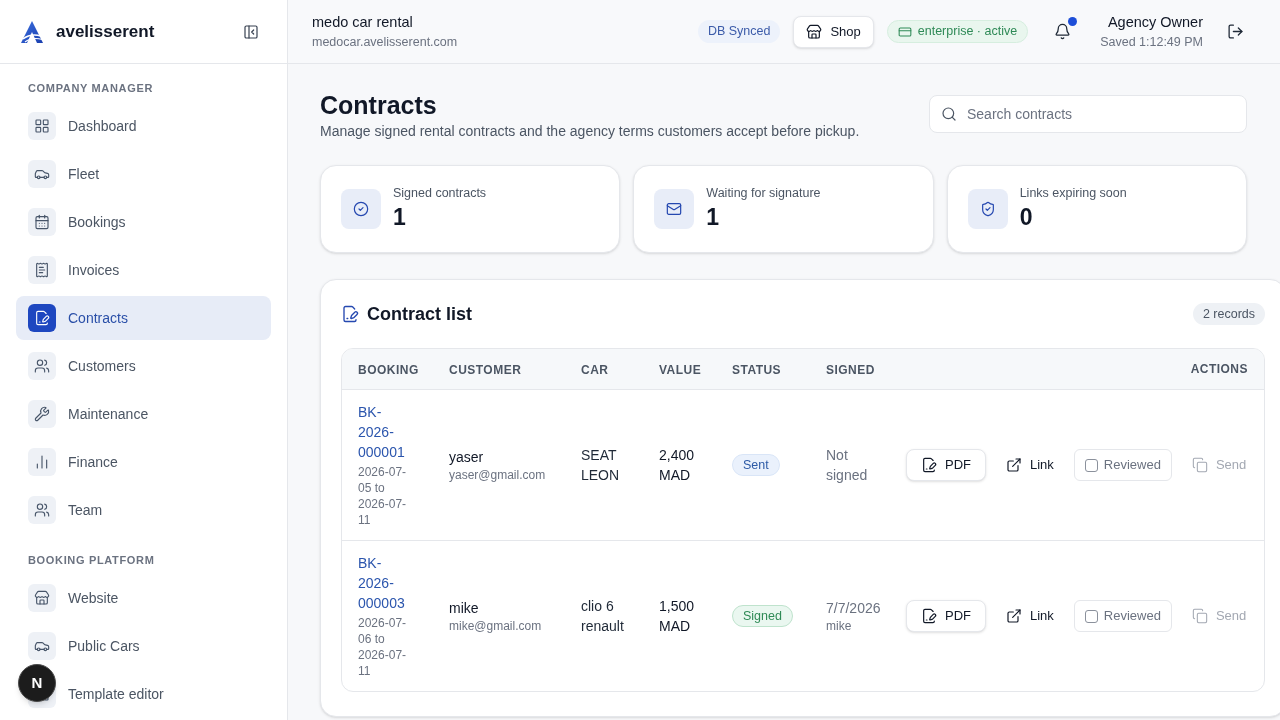 This screenshot has height=720, width=1280. What do you see at coordinates (385, 432) in the screenshot?
I see `booking-link: BK-2026-000001` at bounding box center [385, 432].